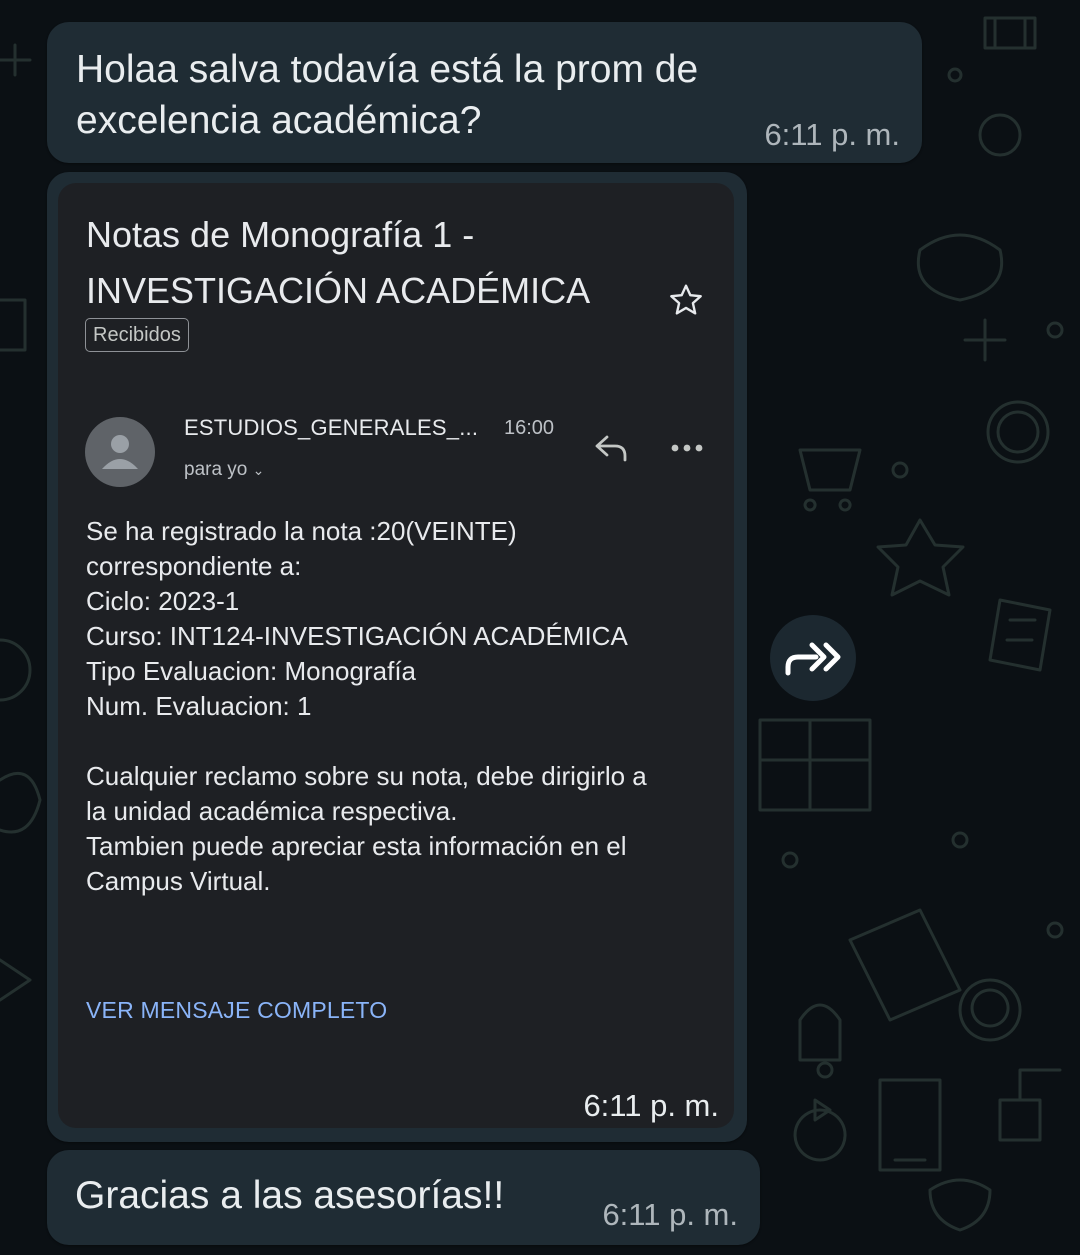  Describe the element at coordinates (237, 1010) in the screenshot. I see `view-full-message-link: VER MENSAJE COMPLETO` at that location.